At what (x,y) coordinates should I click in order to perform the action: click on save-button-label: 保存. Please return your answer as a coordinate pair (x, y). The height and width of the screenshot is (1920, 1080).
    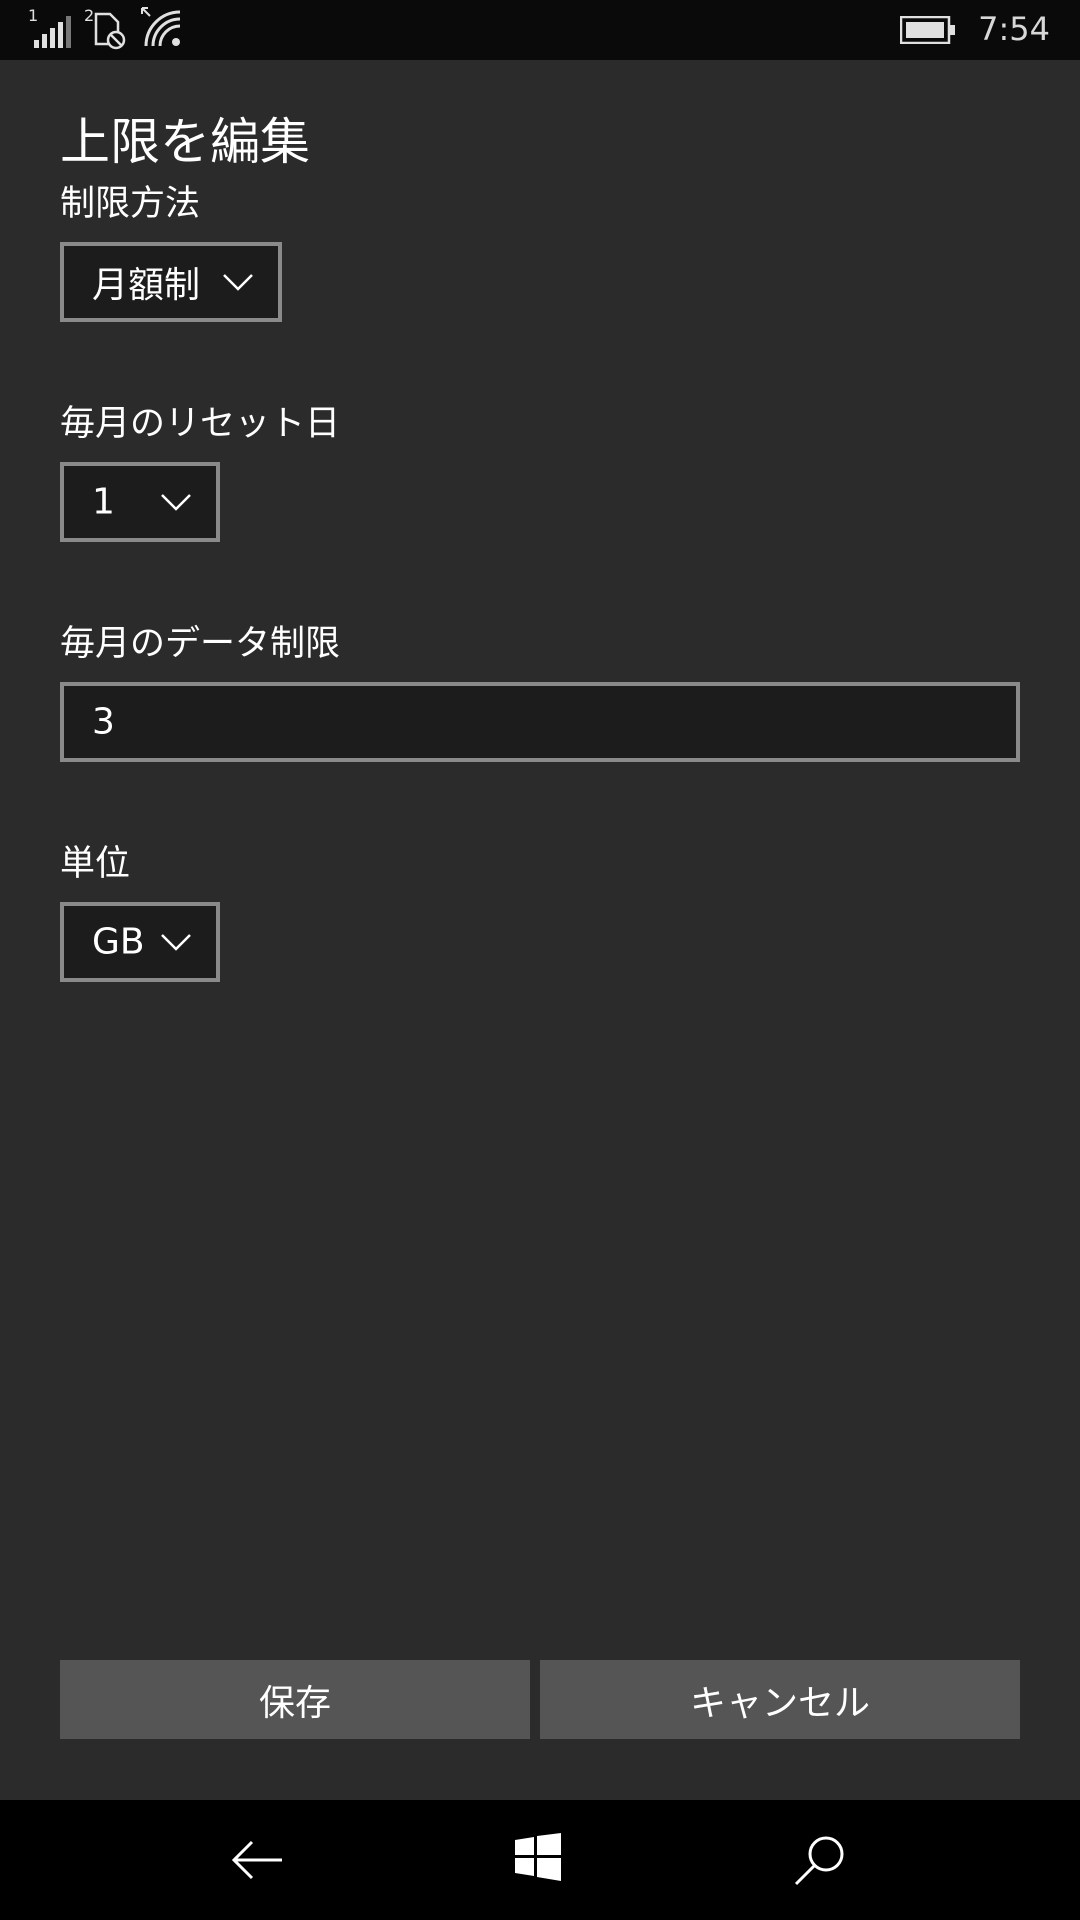
    Looking at the image, I should click on (294, 1703).